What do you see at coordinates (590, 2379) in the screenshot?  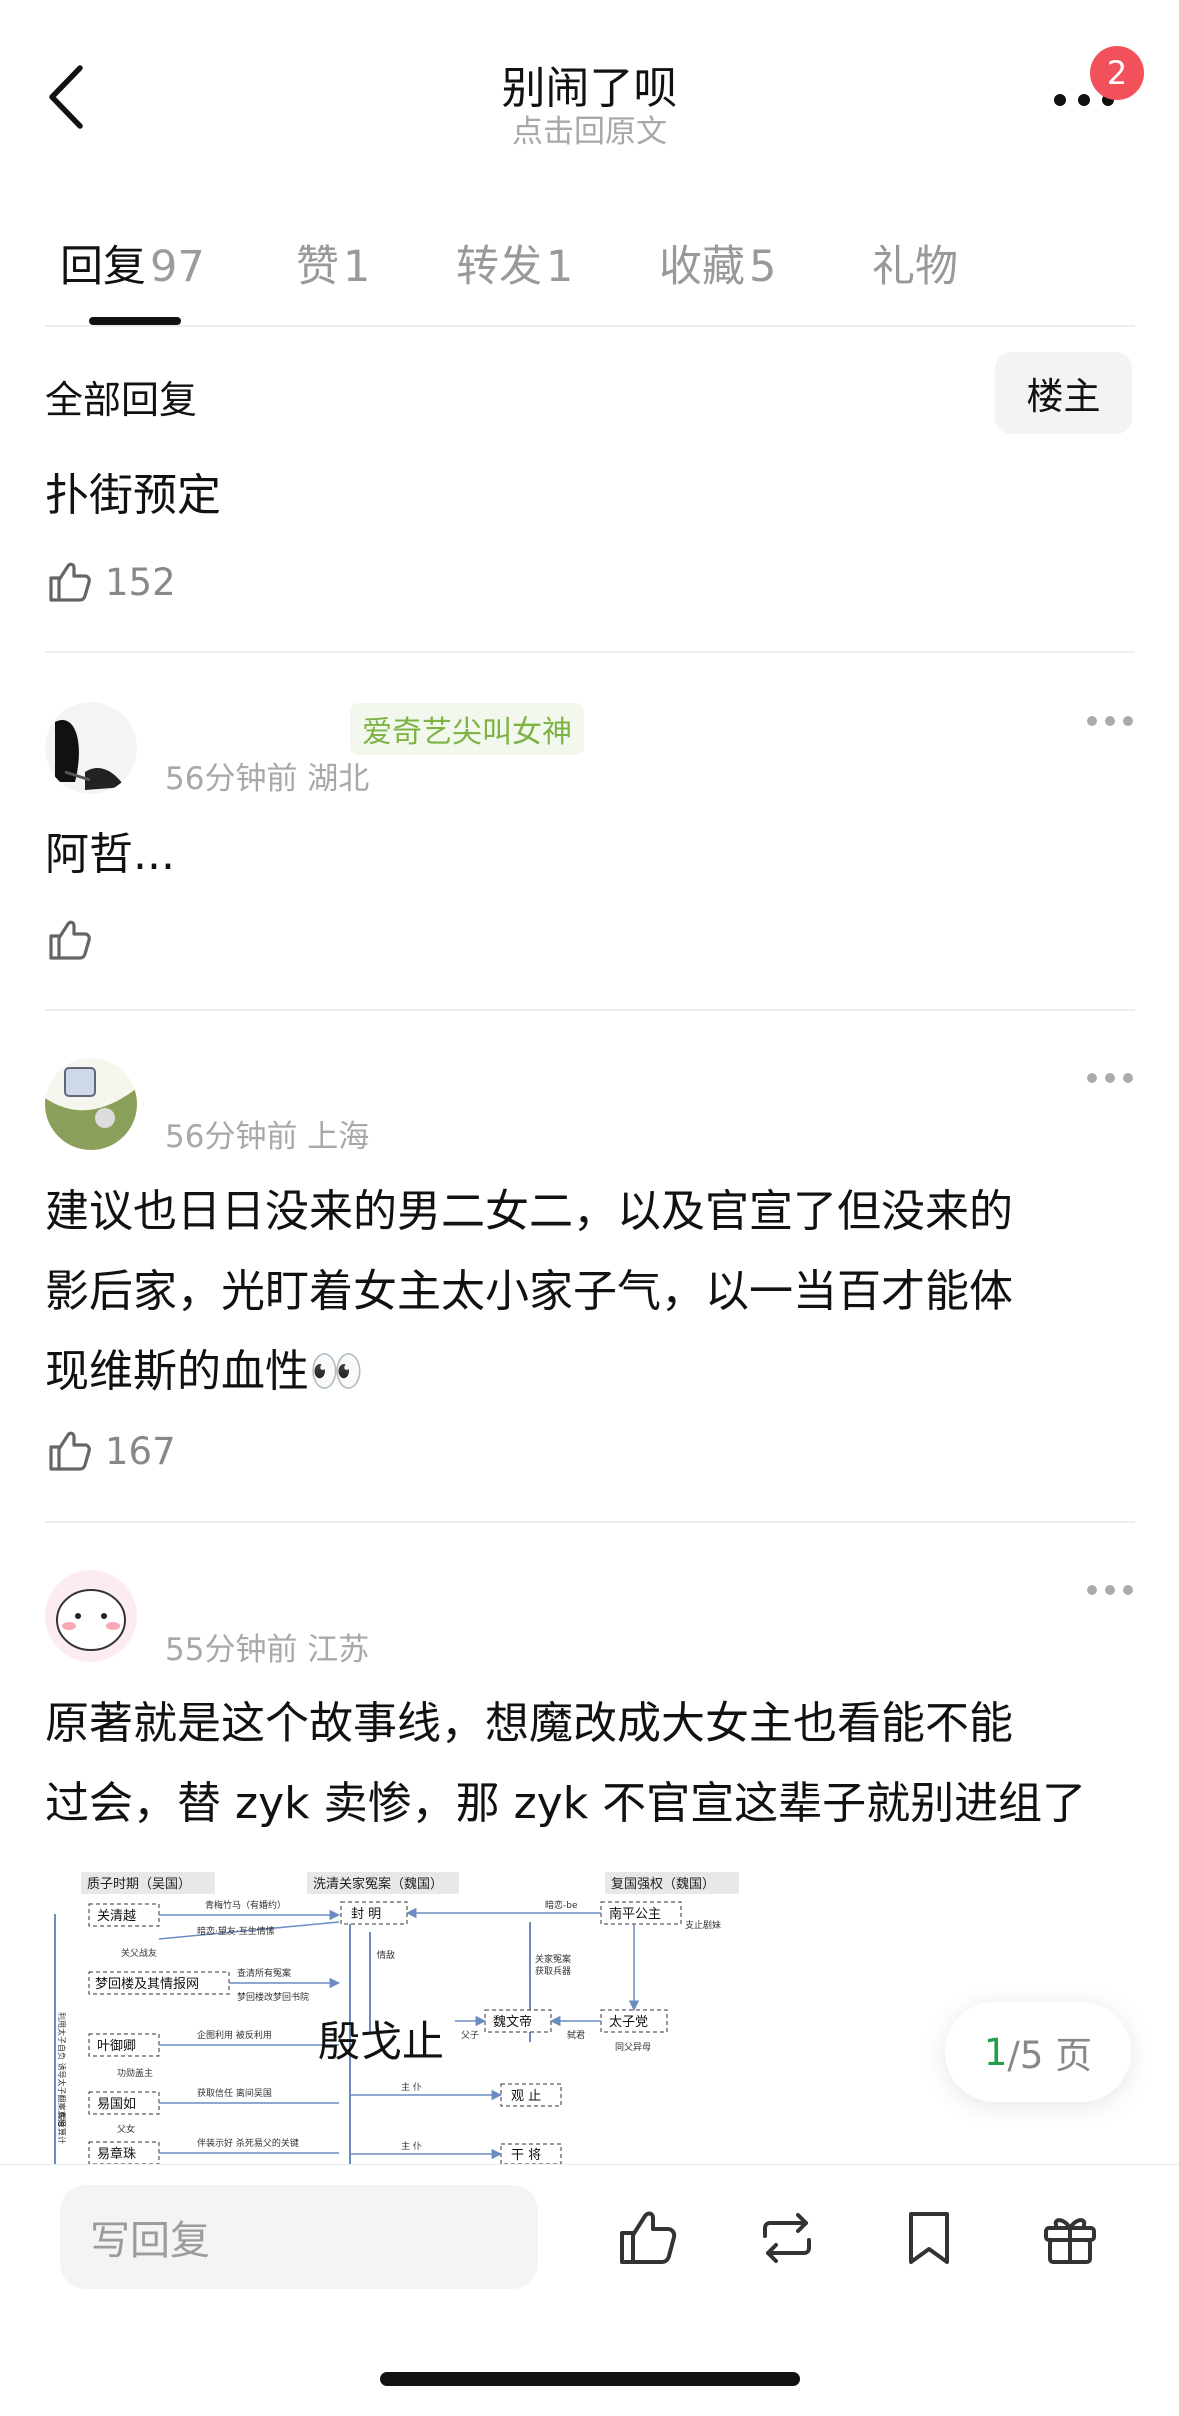 I see `home-indicator` at bounding box center [590, 2379].